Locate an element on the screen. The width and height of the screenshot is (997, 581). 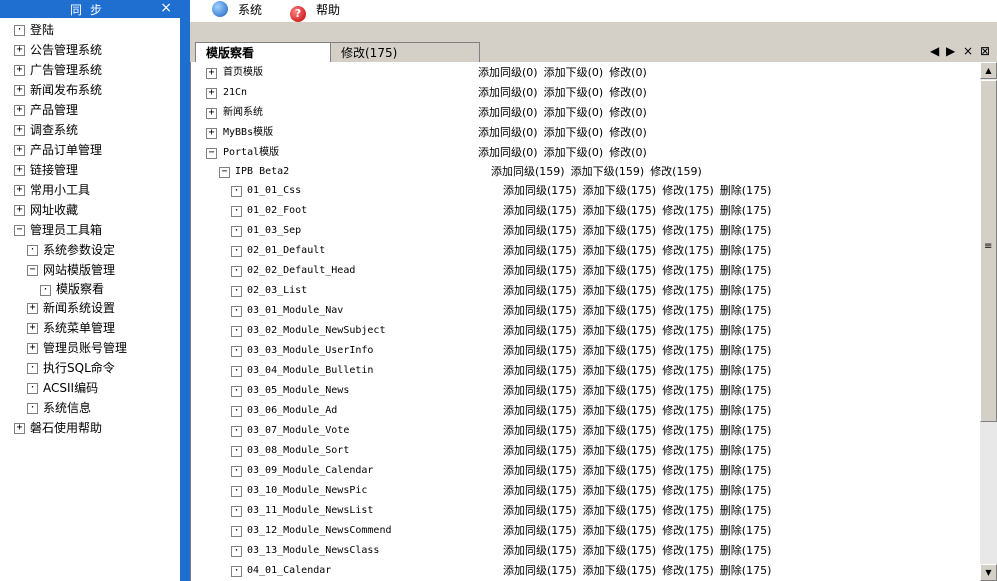
template-name: IPB Beta2 is located at coordinates (262, 172).